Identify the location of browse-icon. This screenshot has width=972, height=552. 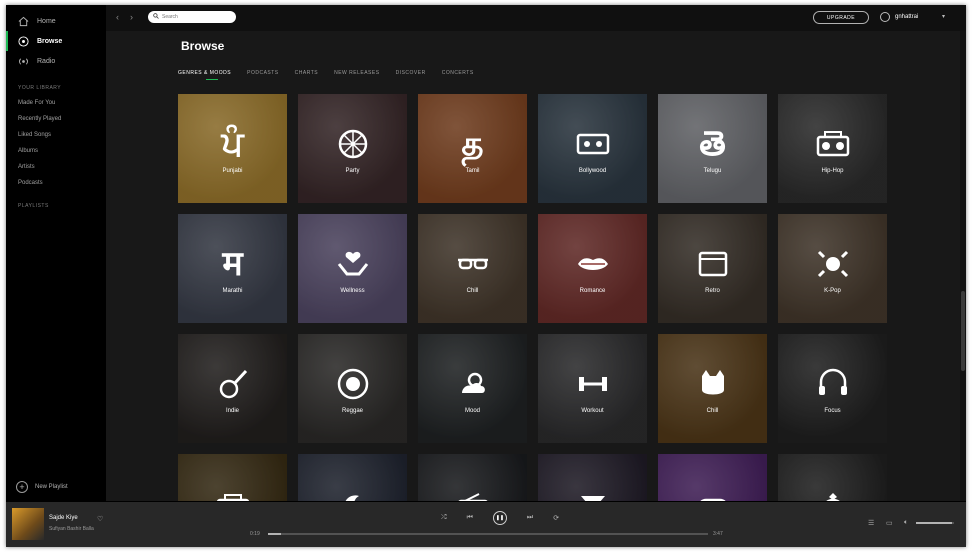
(23, 41).